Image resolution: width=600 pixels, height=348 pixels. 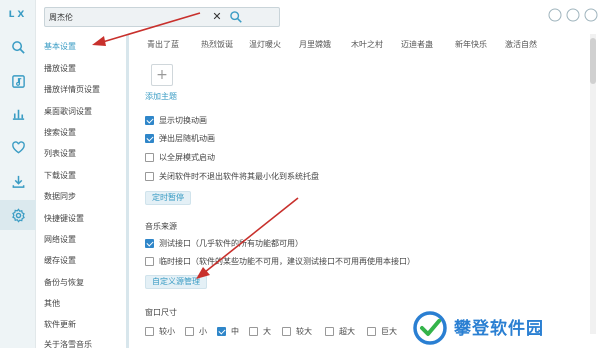 What do you see at coordinates (161, 226) in the screenshot?
I see `music-source-title: 音乐来源` at bounding box center [161, 226].